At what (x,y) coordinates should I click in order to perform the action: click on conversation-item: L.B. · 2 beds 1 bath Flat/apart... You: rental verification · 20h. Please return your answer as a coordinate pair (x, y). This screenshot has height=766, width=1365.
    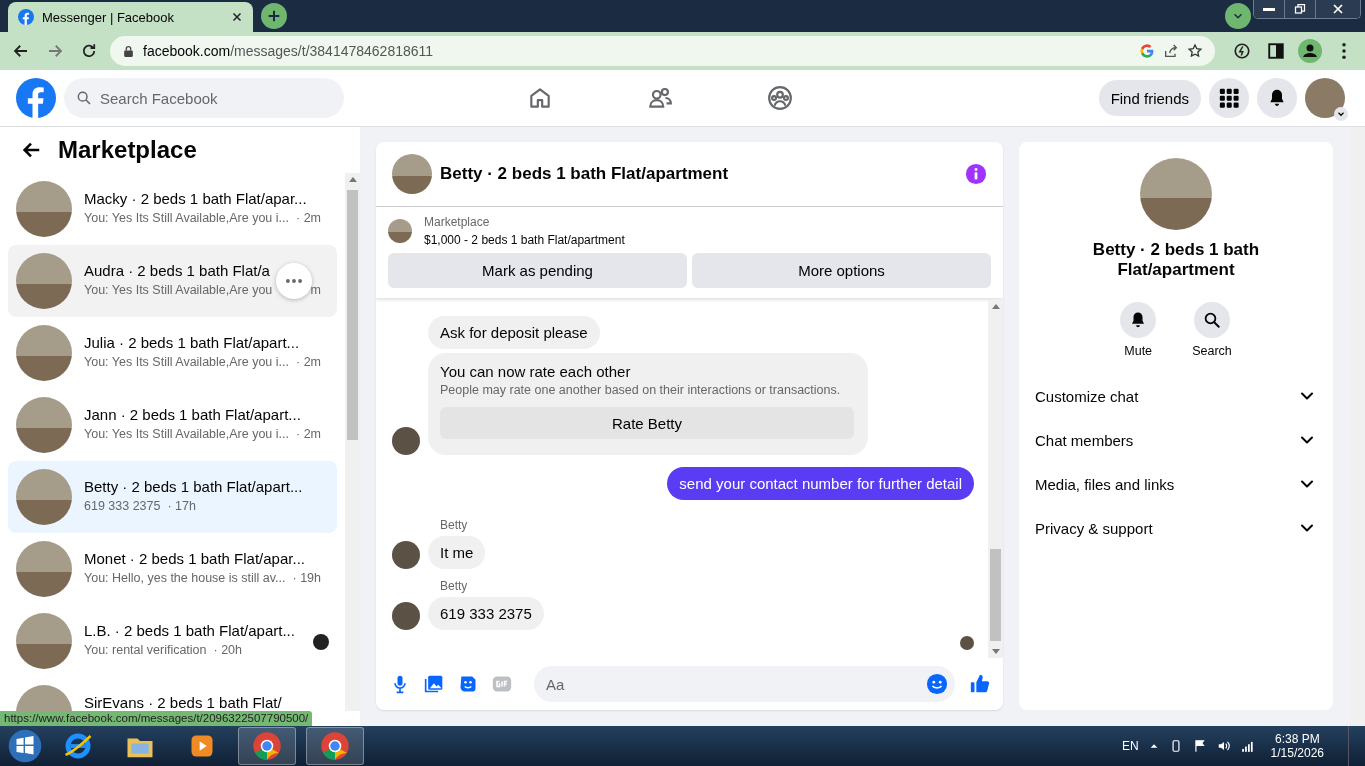
    Looking at the image, I should click on (172, 641).